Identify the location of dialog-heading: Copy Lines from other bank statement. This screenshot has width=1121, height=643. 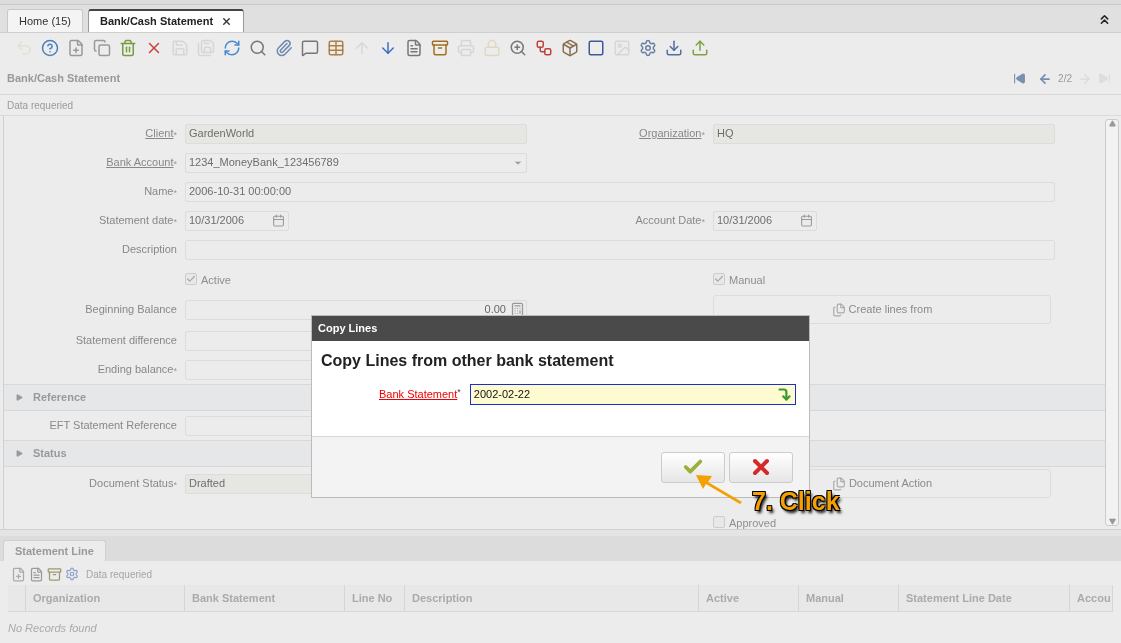
(468, 361).